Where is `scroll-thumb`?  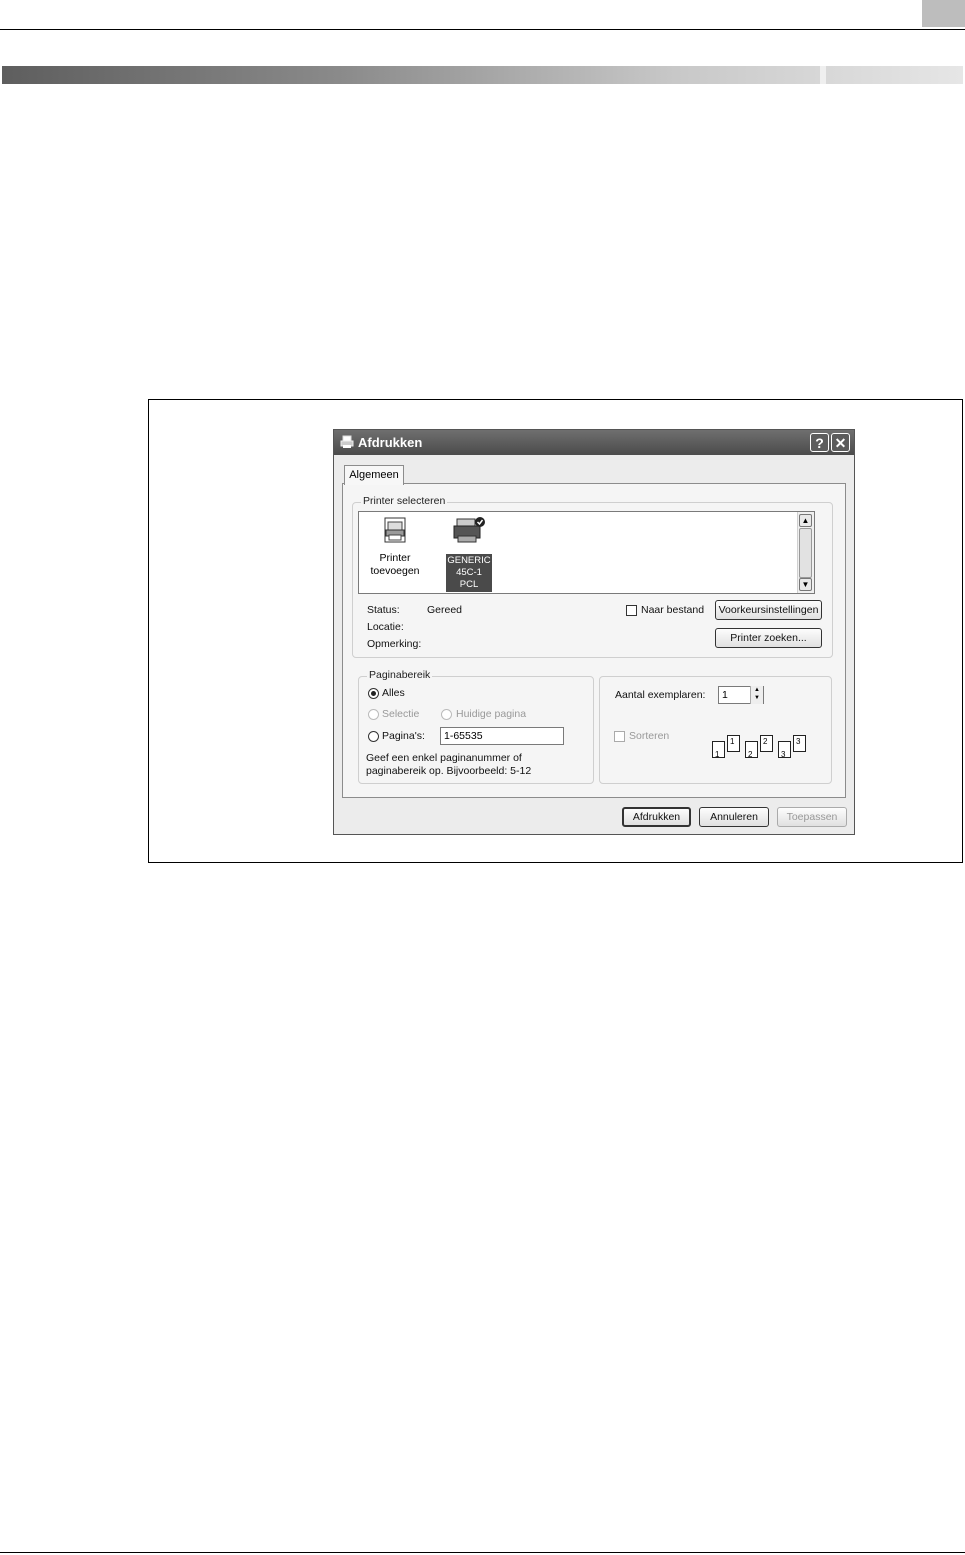 scroll-thumb is located at coordinates (805, 553).